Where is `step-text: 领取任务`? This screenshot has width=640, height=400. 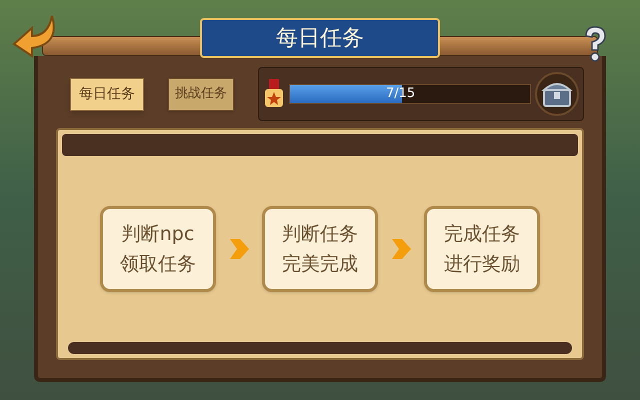 step-text: 领取任务 is located at coordinates (158, 264).